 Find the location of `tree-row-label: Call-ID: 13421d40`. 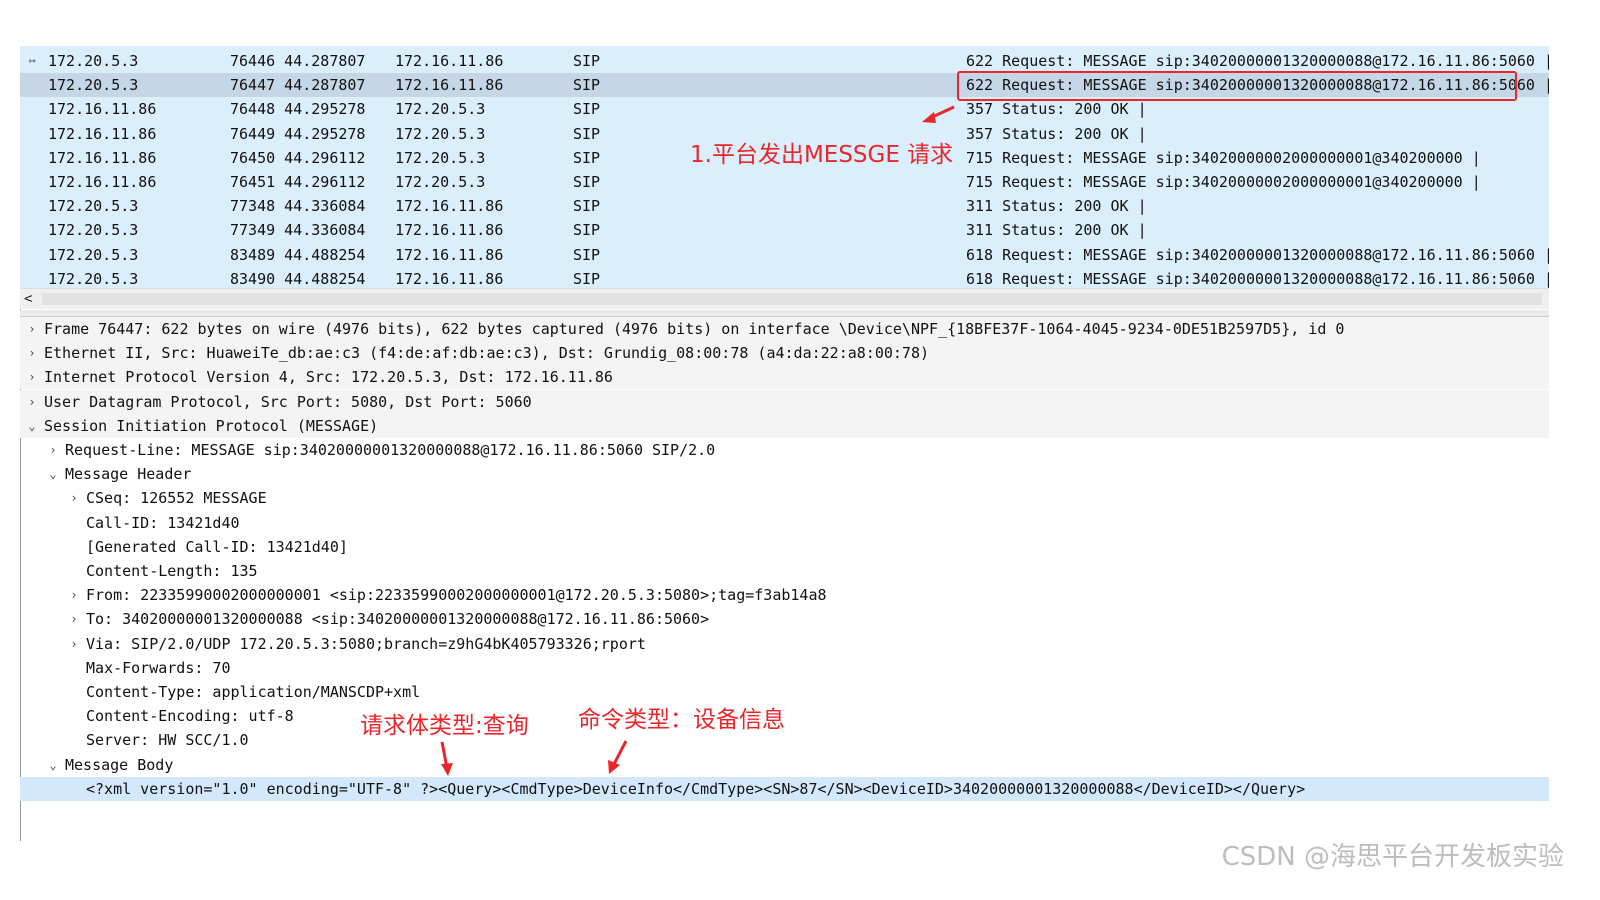

tree-row-label: Call-ID: 13421d40 is located at coordinates (163, 522).